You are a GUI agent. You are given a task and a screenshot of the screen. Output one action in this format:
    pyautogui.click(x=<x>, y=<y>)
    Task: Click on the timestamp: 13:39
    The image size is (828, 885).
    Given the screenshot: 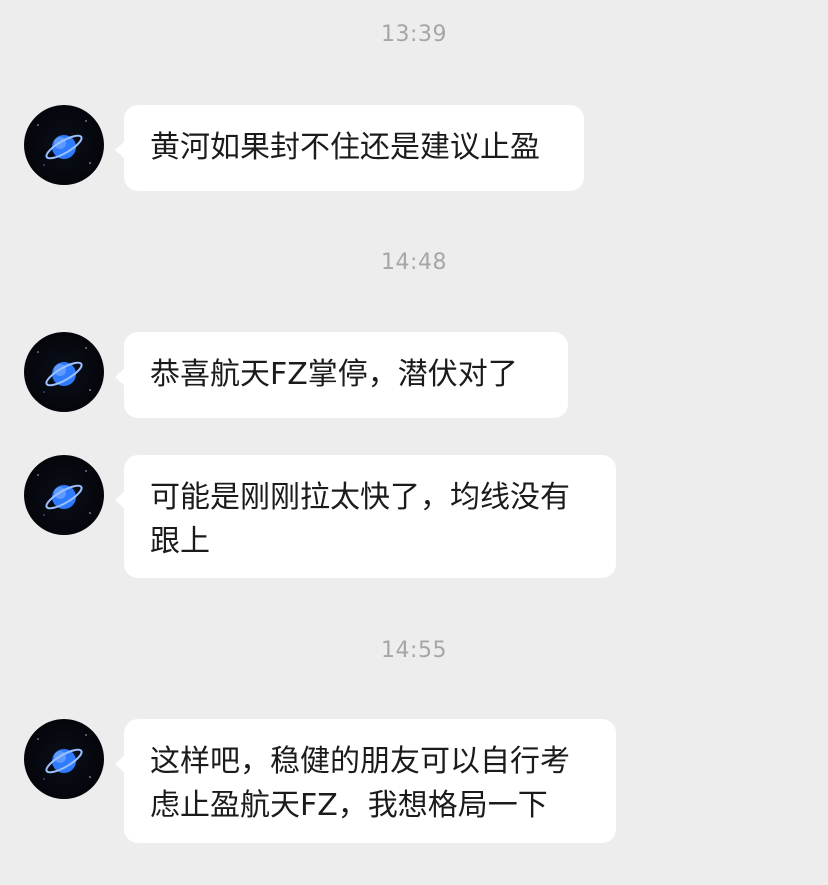 What is the action you would take?
    pyautogui.click(x=414, y=34)
    